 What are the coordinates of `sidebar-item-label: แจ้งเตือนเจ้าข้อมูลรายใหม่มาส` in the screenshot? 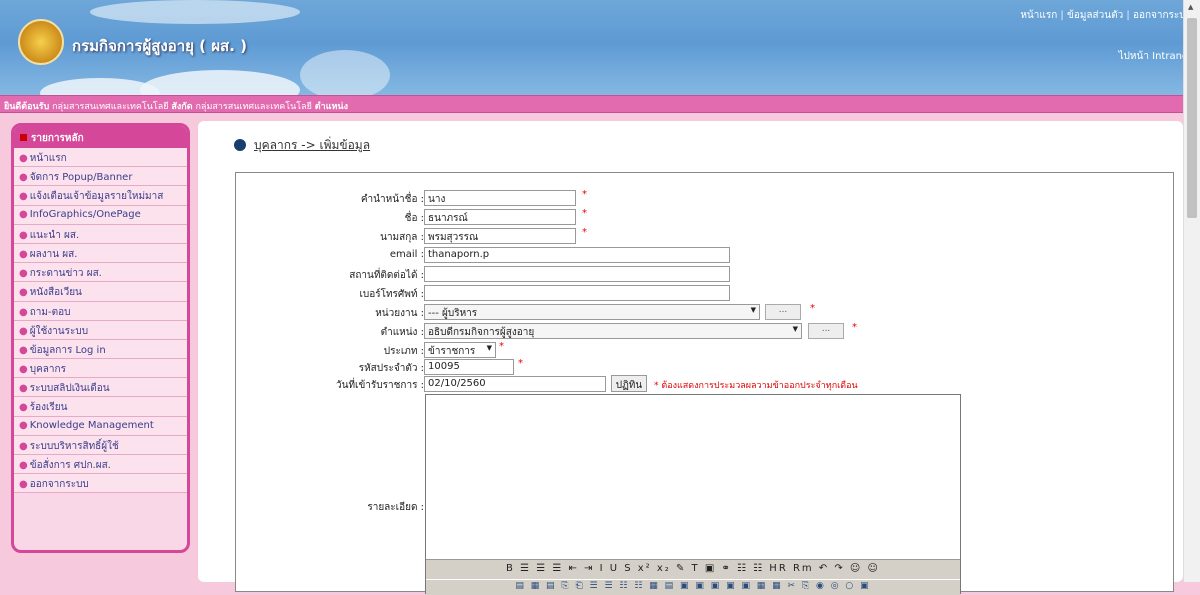 It's located at (96, 197).